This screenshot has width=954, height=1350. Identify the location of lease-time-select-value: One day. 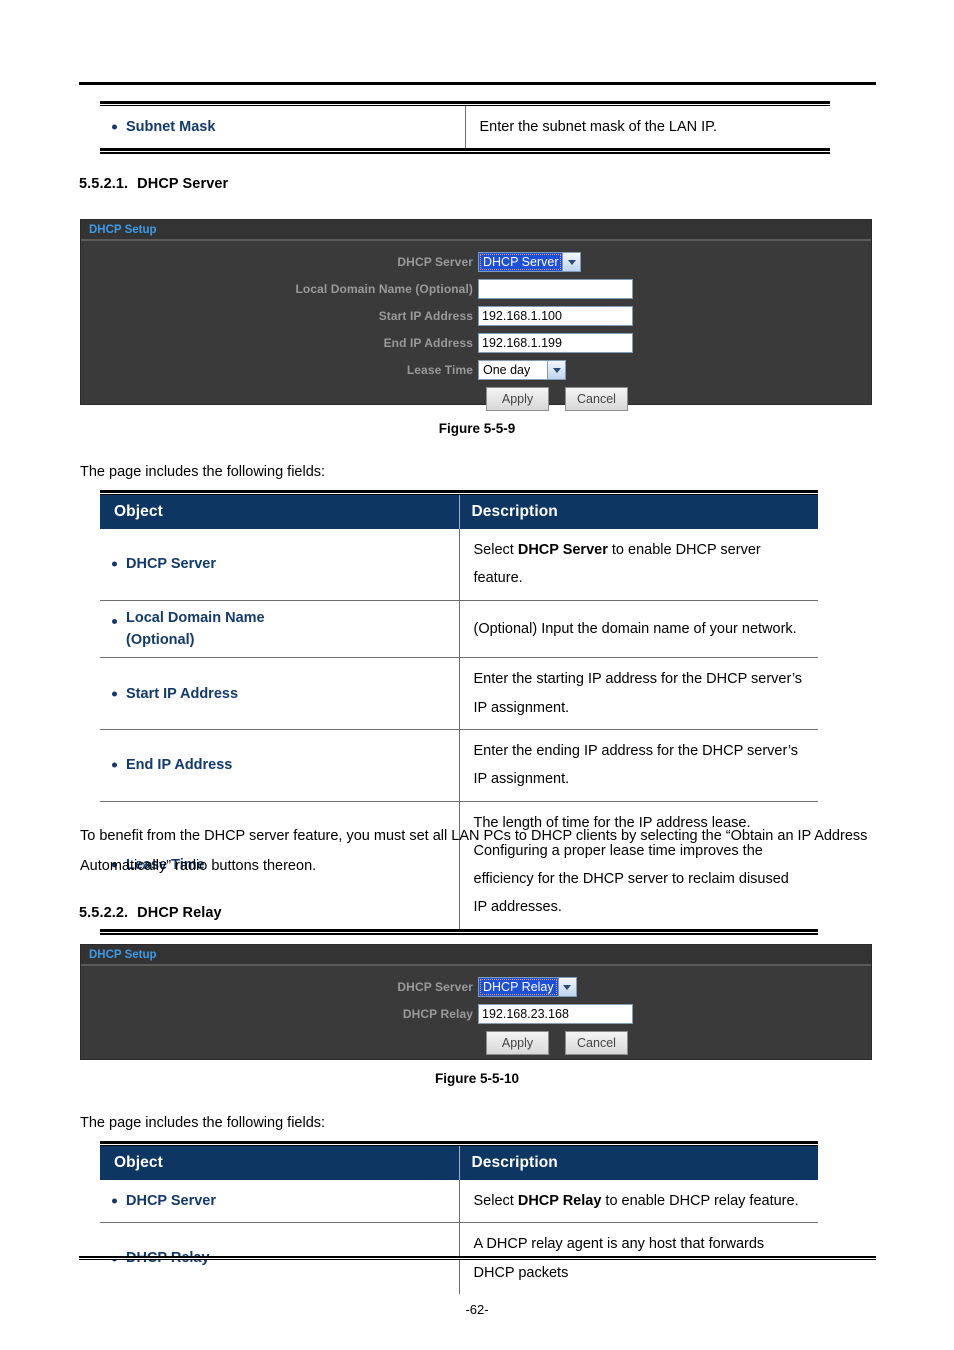
(507, 370).